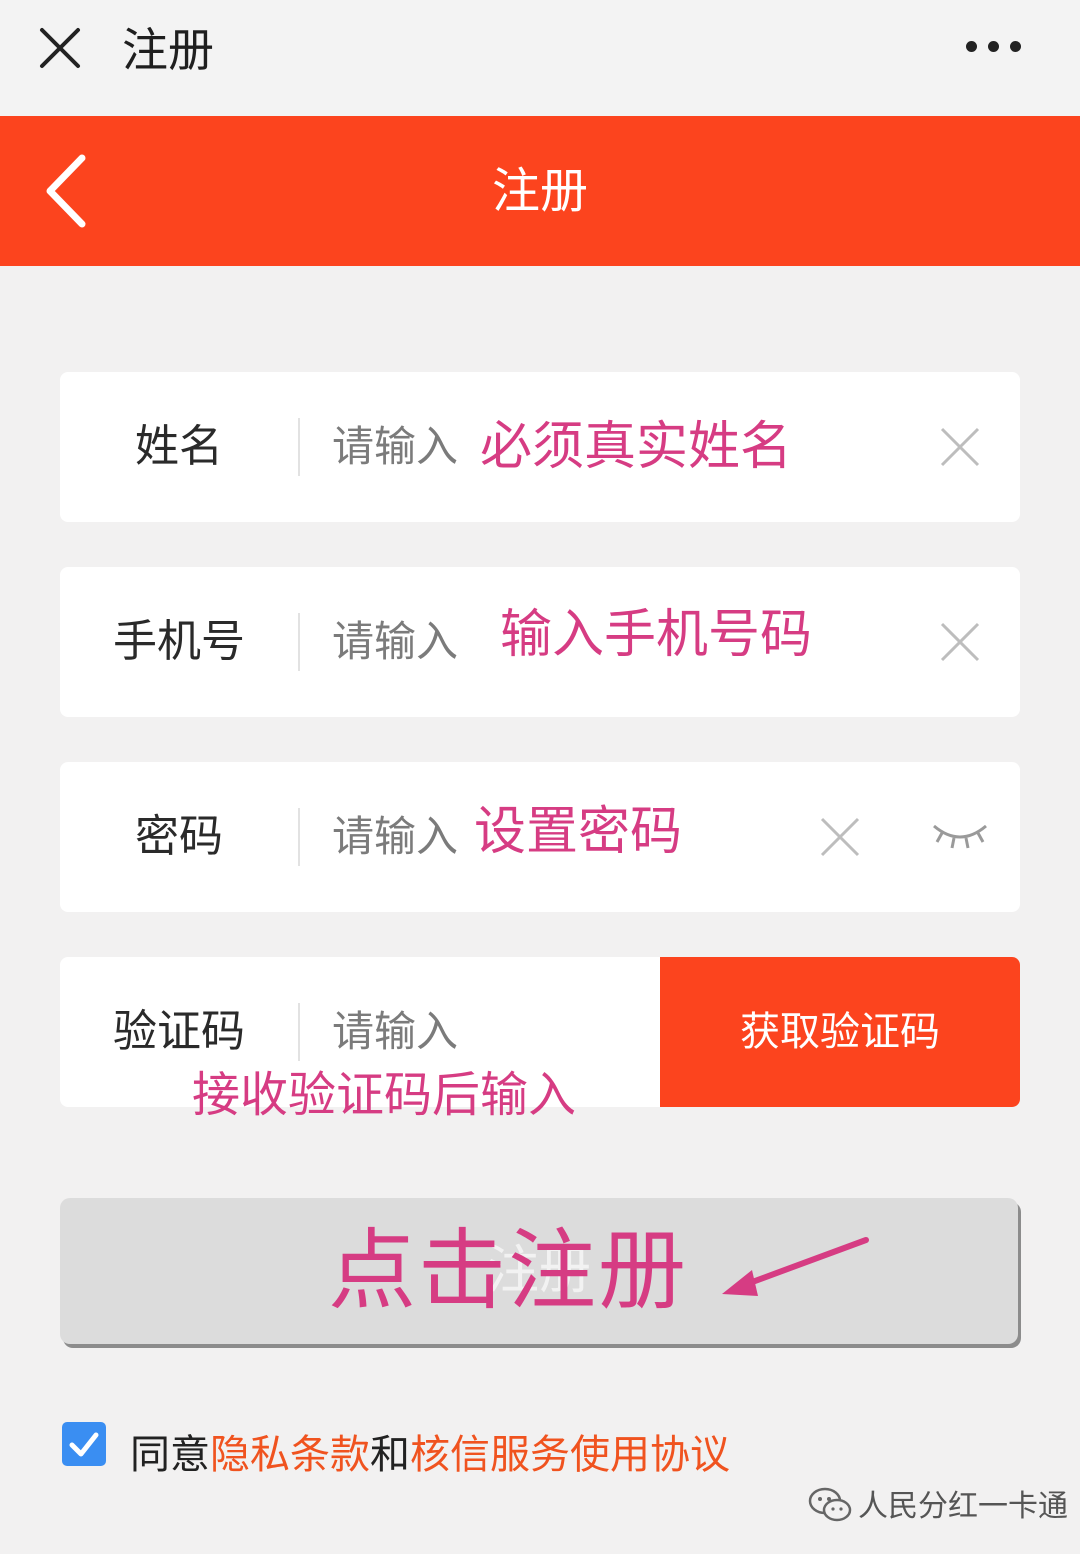  What do you see at coordinates (395, 837) in the screenshot?
I see `password-input: 请输入` at bounding box center [395, 837].